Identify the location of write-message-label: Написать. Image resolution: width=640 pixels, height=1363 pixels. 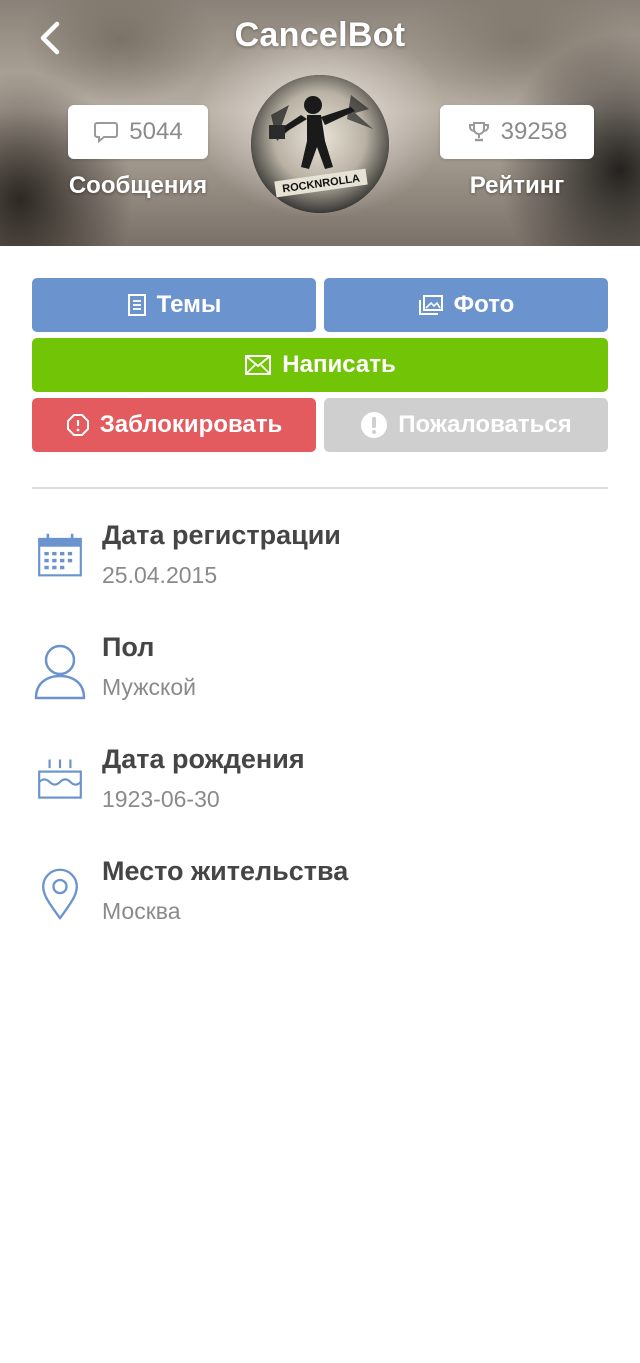
(339, 364).